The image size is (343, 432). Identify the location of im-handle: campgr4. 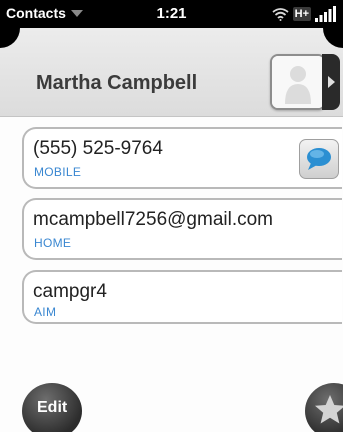
(70, 291).